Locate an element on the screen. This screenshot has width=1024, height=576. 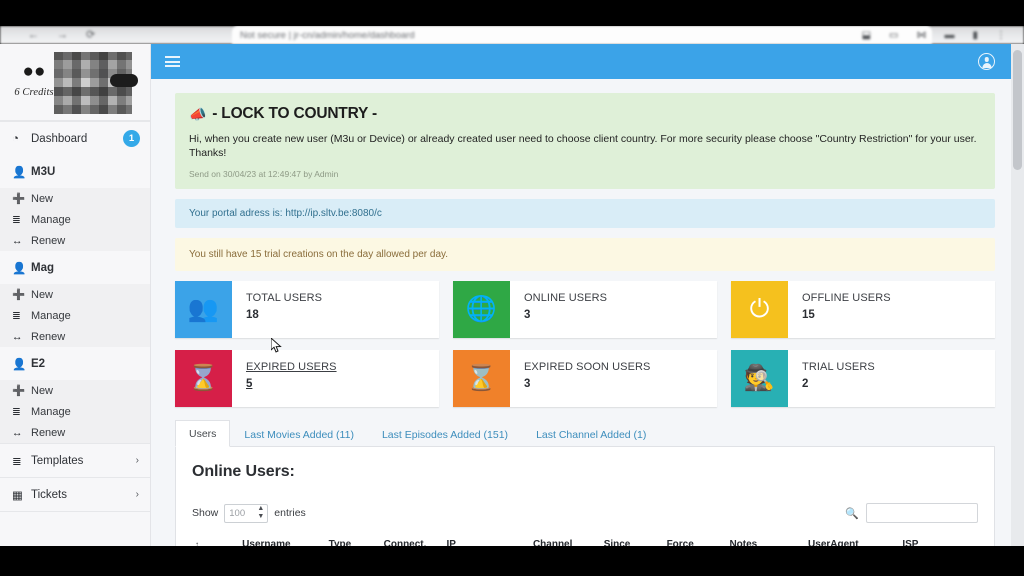
back-icon: ← is located at coordinates (33, 35).